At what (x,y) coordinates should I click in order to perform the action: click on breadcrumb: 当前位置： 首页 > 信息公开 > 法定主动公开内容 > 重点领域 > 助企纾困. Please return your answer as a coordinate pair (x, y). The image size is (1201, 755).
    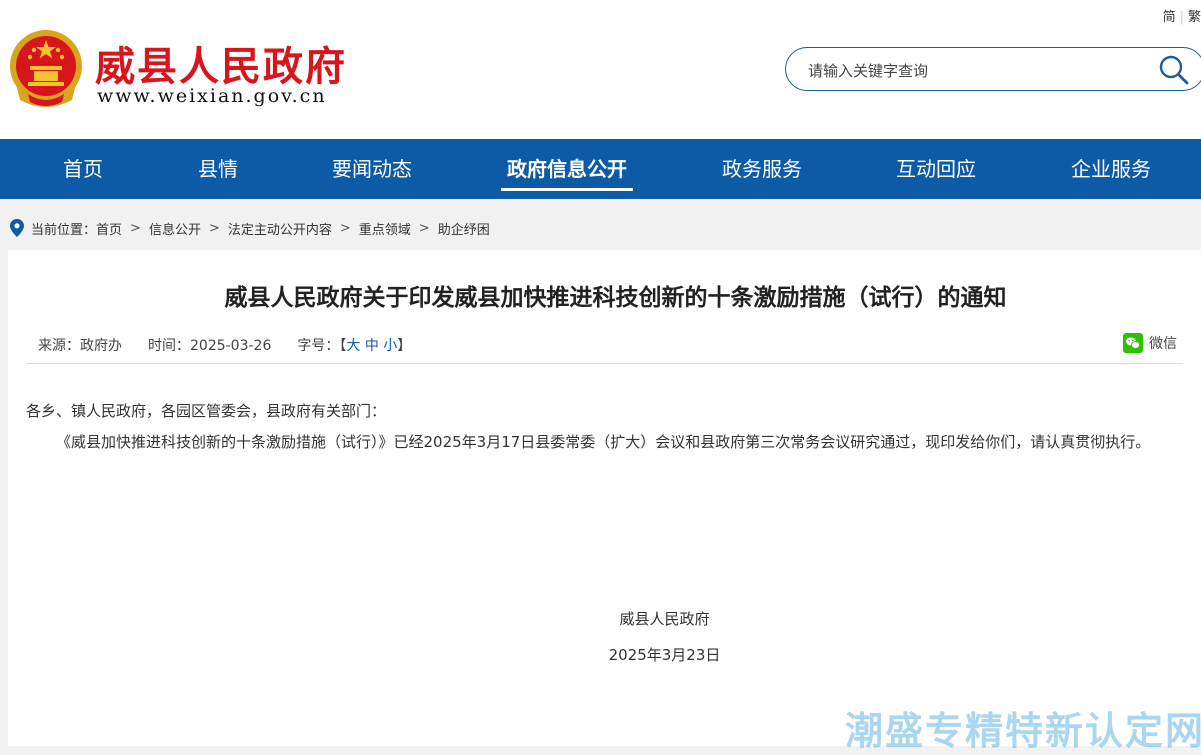
    Looking at the image, I should click on (250, 228).